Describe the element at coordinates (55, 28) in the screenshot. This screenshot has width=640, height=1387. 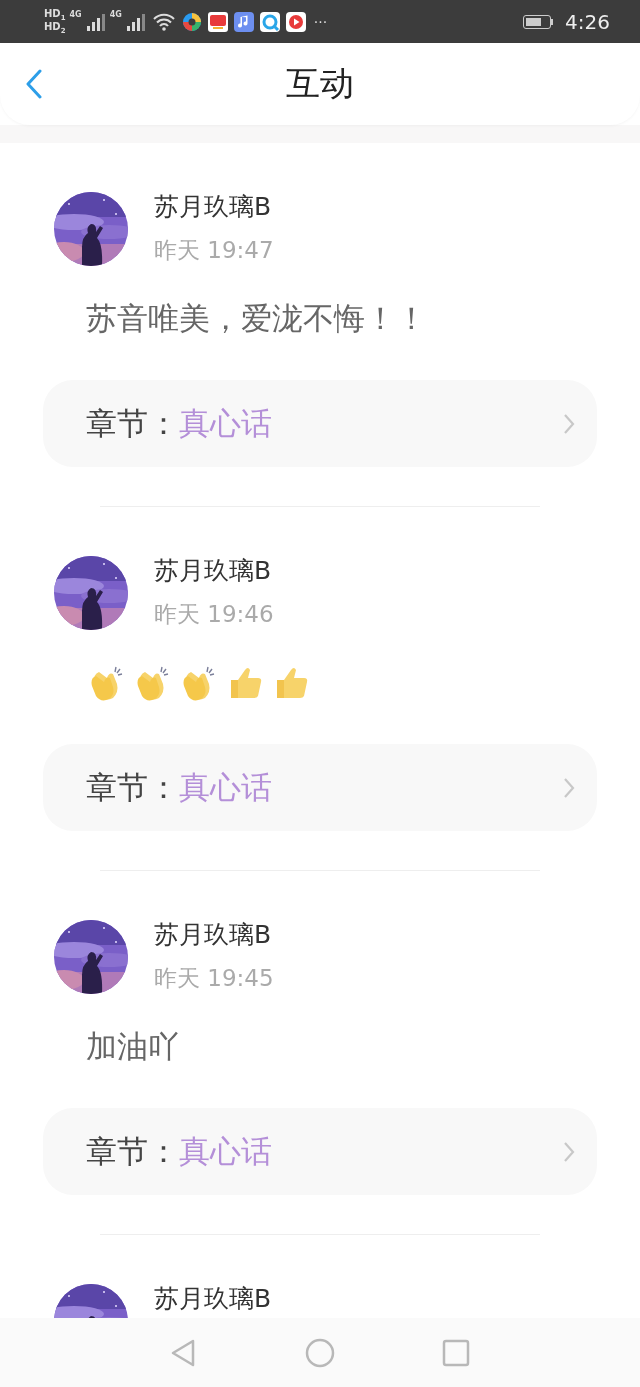
I see `sim-label: HD$_{2}$` at that location.